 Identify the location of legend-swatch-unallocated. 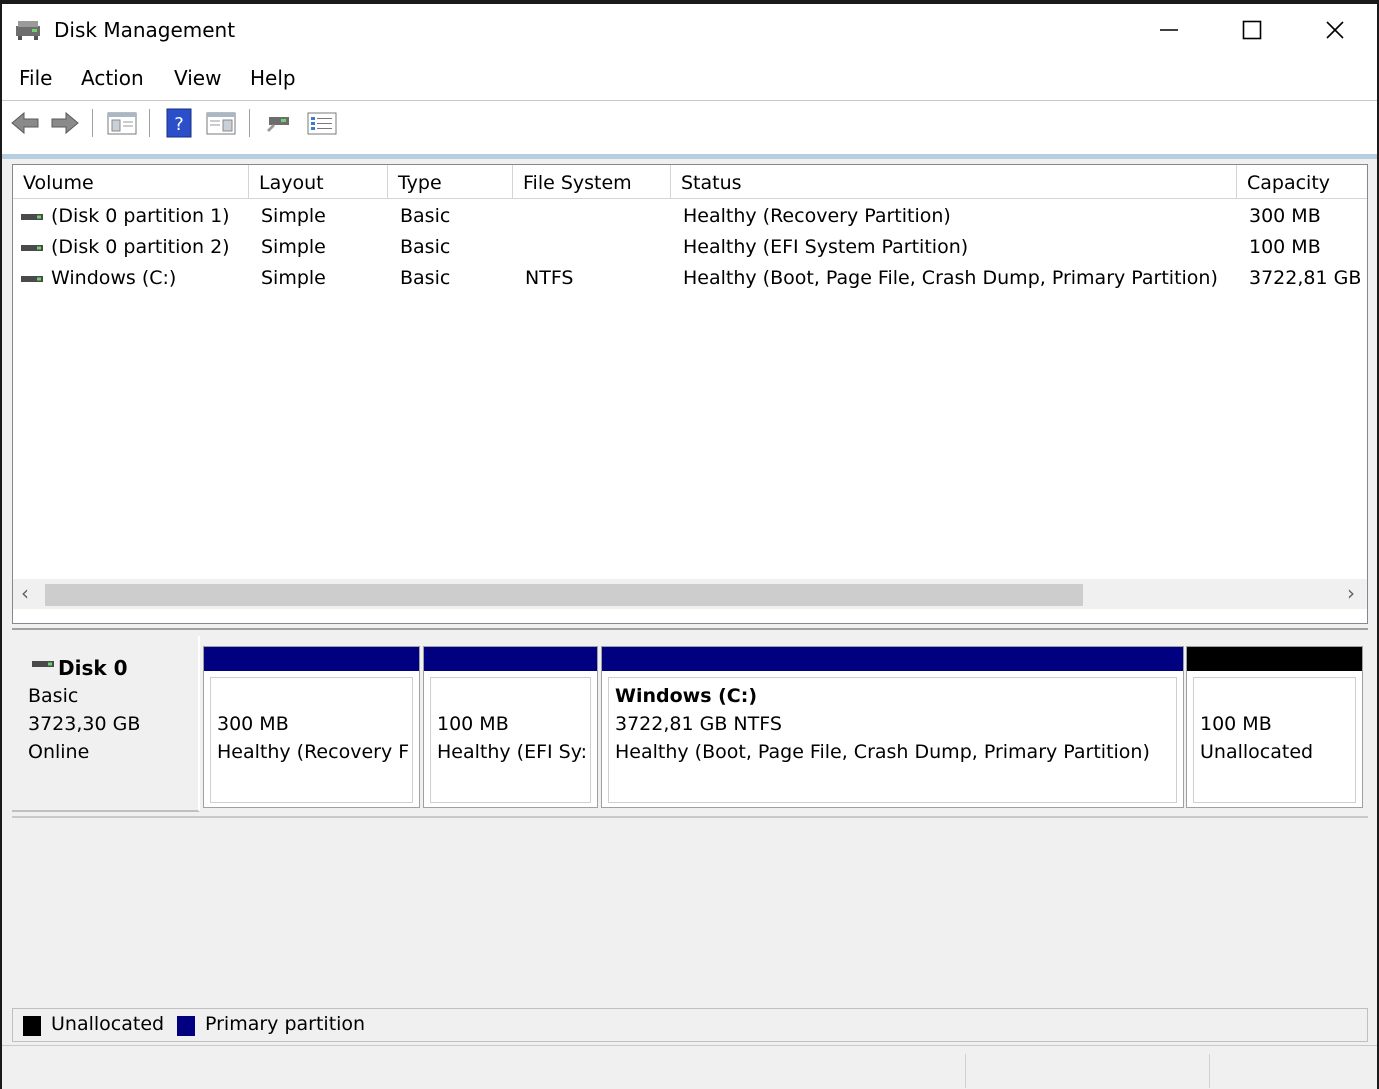
(32, 1026).